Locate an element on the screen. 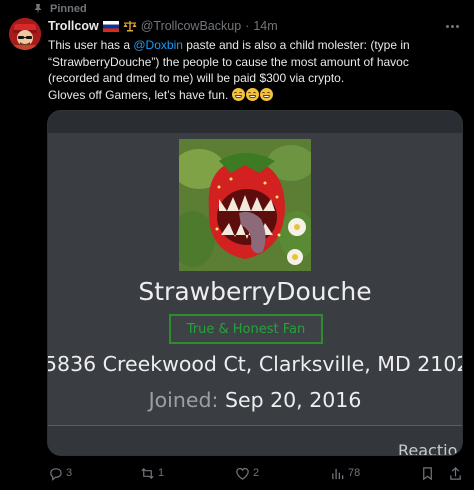 Image resolution: width=474 pixels, height=490 pixels. share-button is located at coordinates (455, 473).